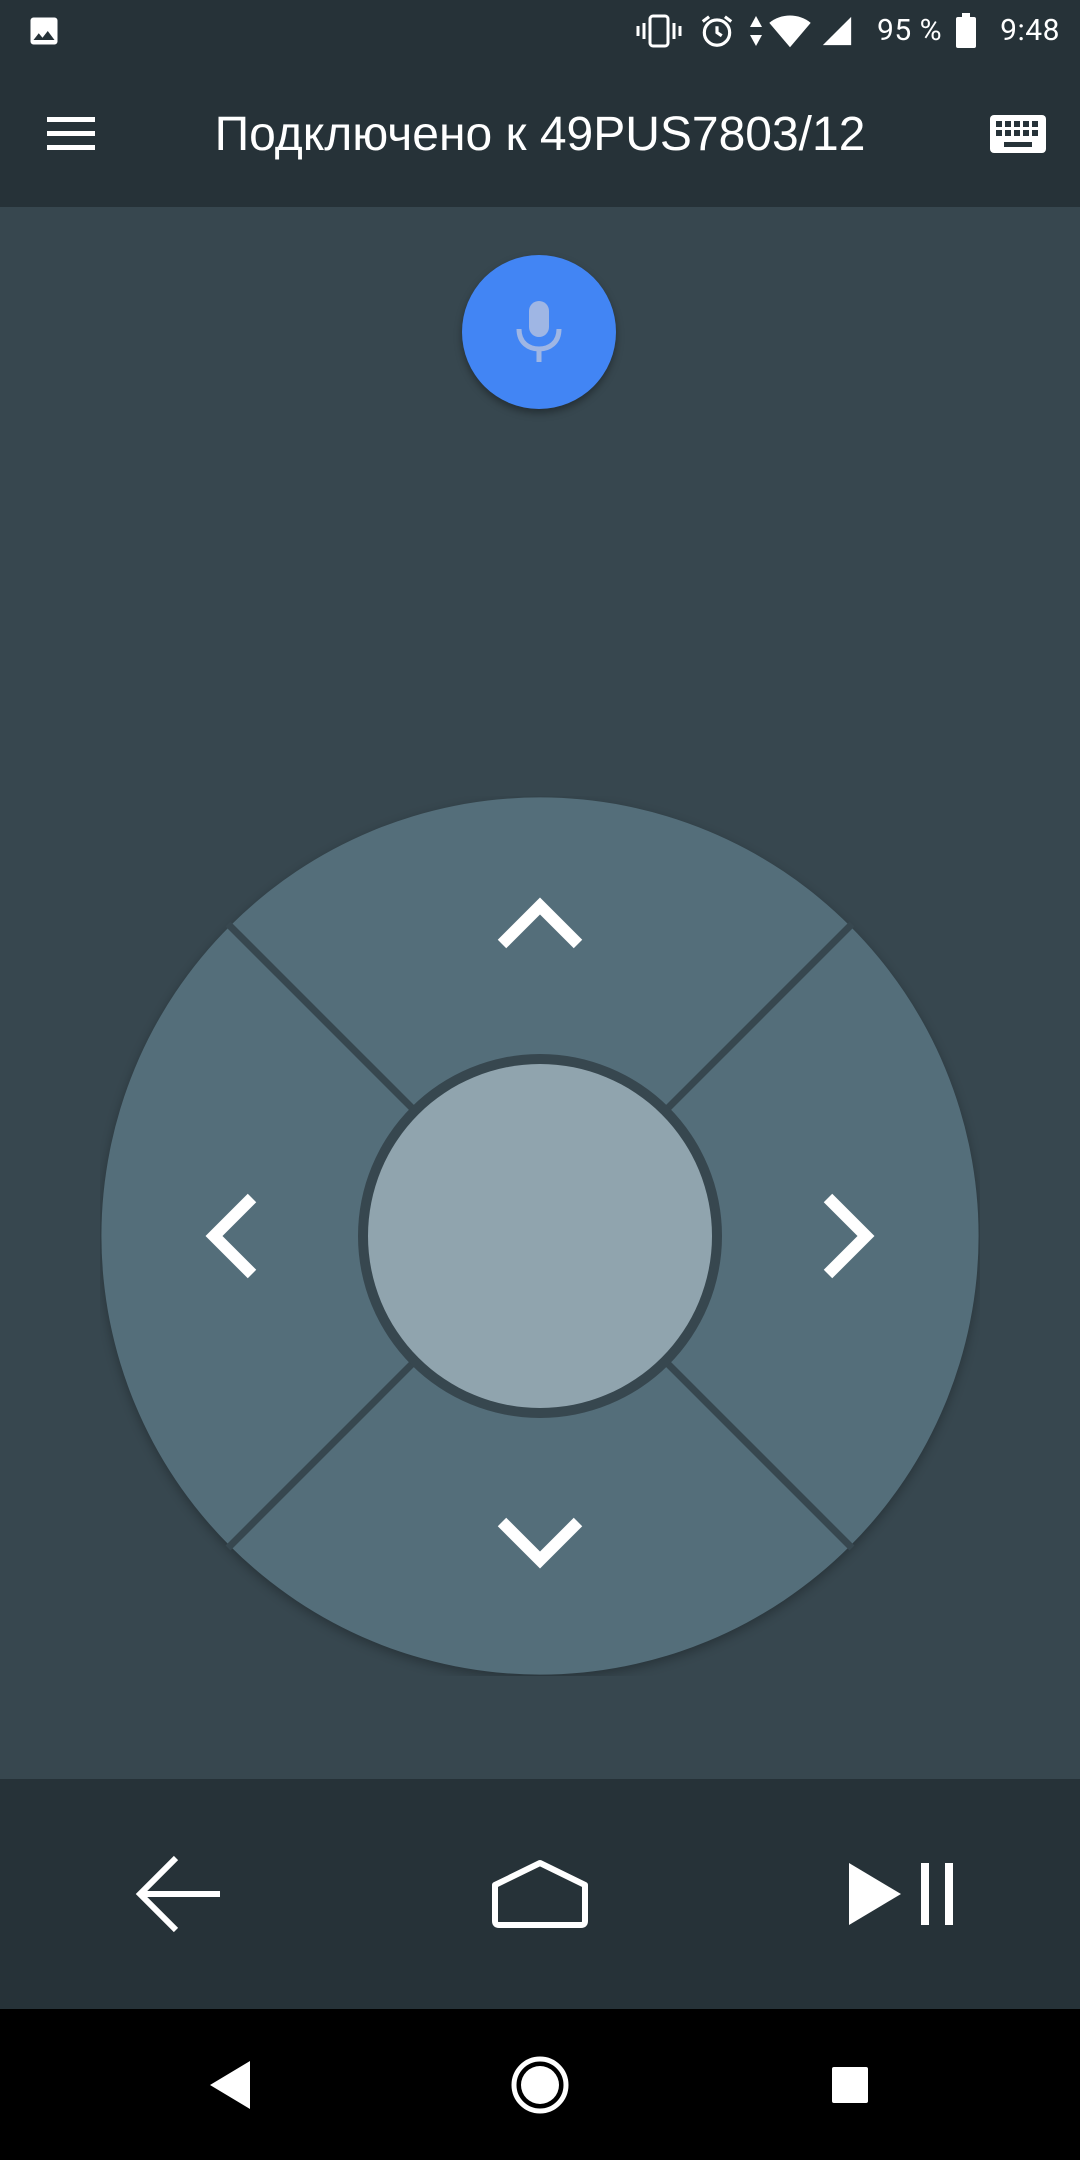 The width and height of the screenshot is (1080, 2160). I want to click on home-icon, so click(540, 1894).